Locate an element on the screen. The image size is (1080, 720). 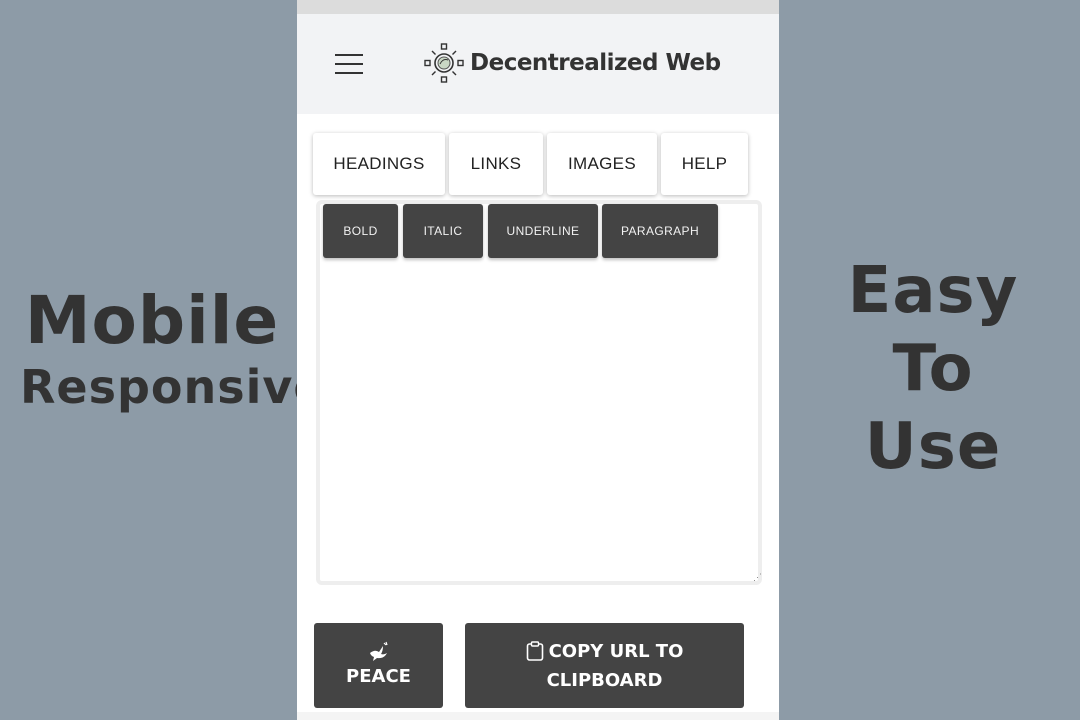
tab-links: LINKS is located at coordinates (496, 164).